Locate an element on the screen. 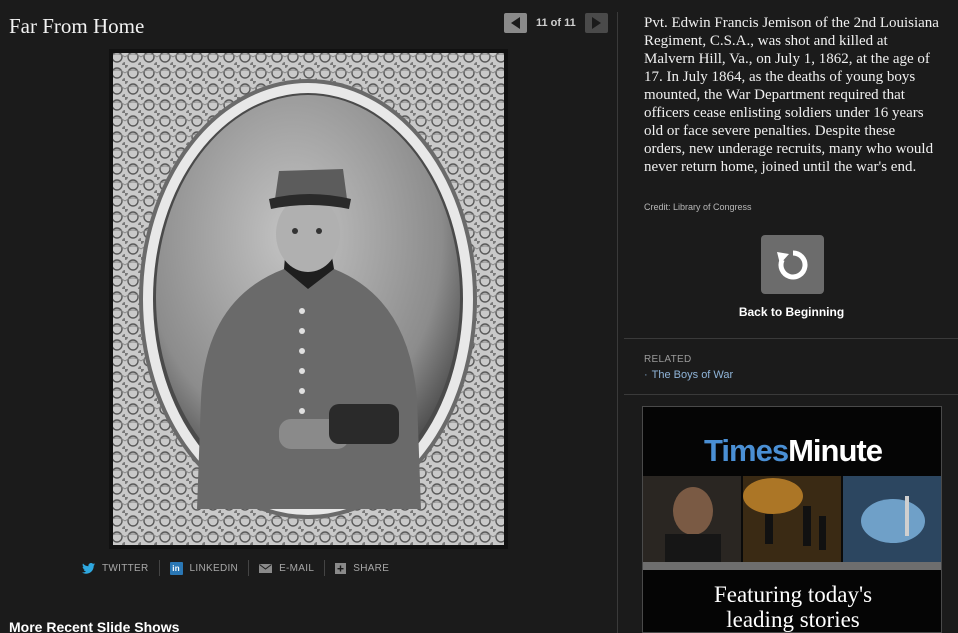 The height and width of the screenshot is (633, 958). related-heading: RELATED is located at coordinates (668, 359).